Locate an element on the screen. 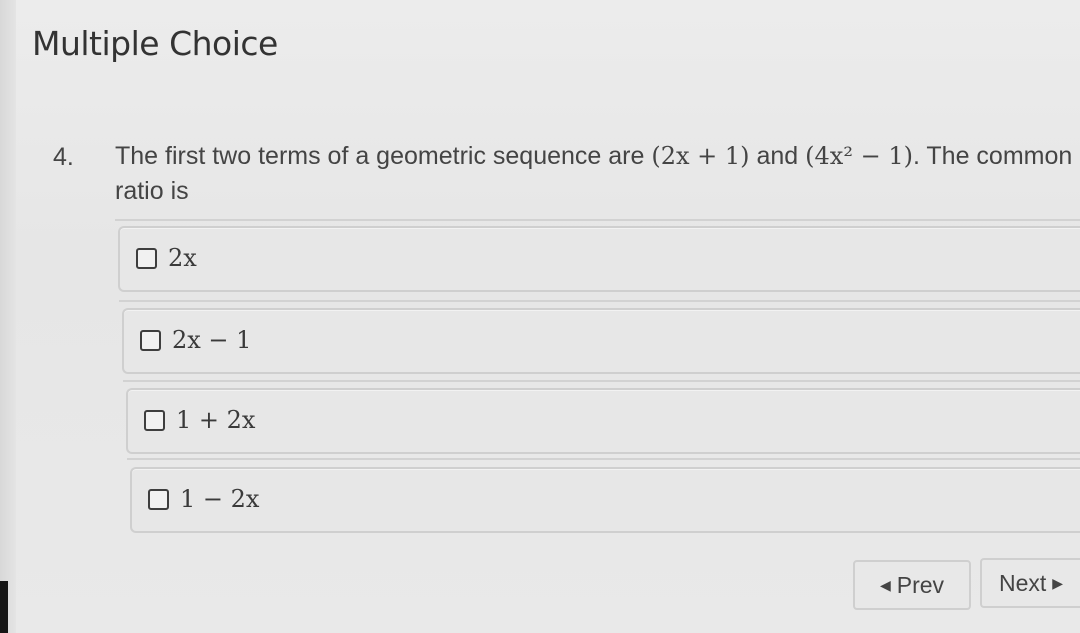 The height and width of the screenshot is (633, 1080). option-label: 1 + 2x is located at coordinates (216, 420).